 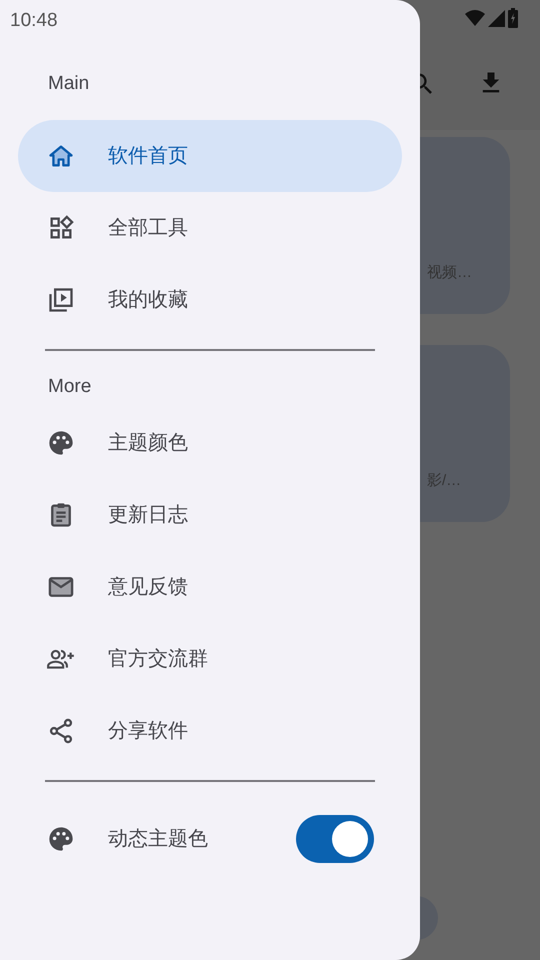 I want to click on status-time: 10:48, so click(x=34, y=21).